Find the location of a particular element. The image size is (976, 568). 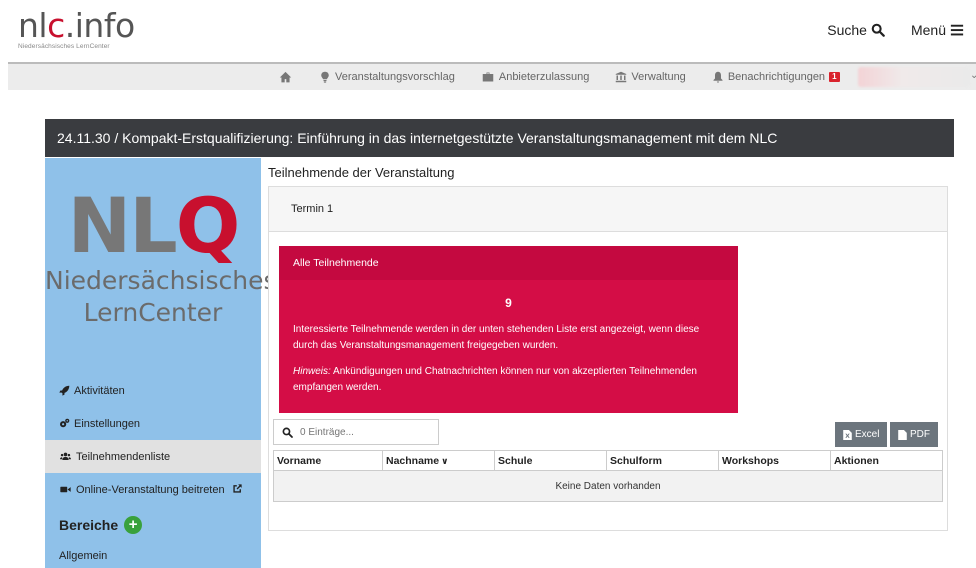

tab-termin-1: Termin 1 is located at coordinates (608, 209).